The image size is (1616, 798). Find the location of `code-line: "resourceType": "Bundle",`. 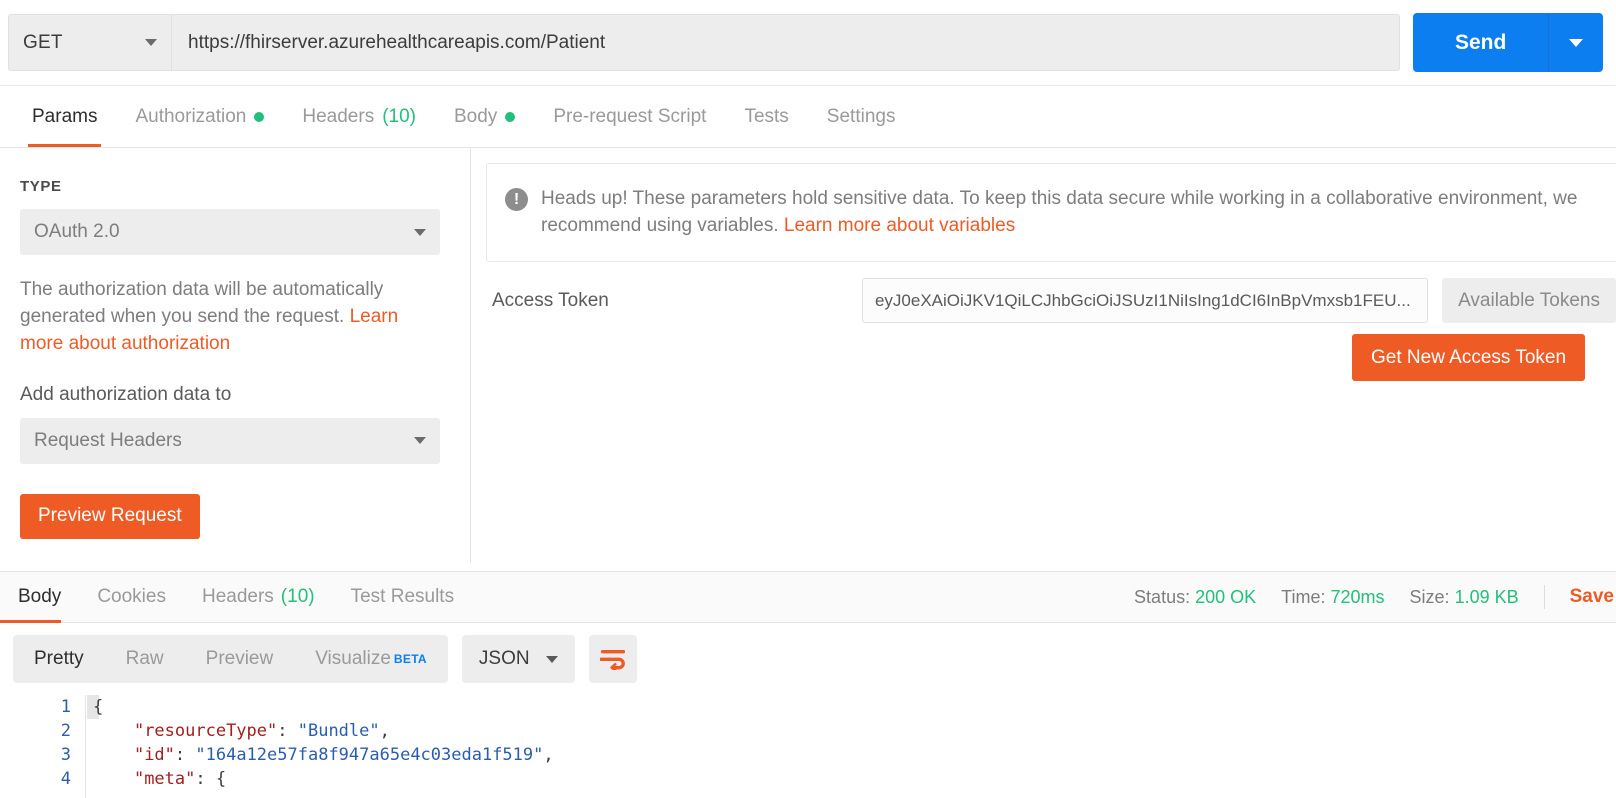

code-line: "resourceType": "Bundle", is located at coordinates (320, 731).